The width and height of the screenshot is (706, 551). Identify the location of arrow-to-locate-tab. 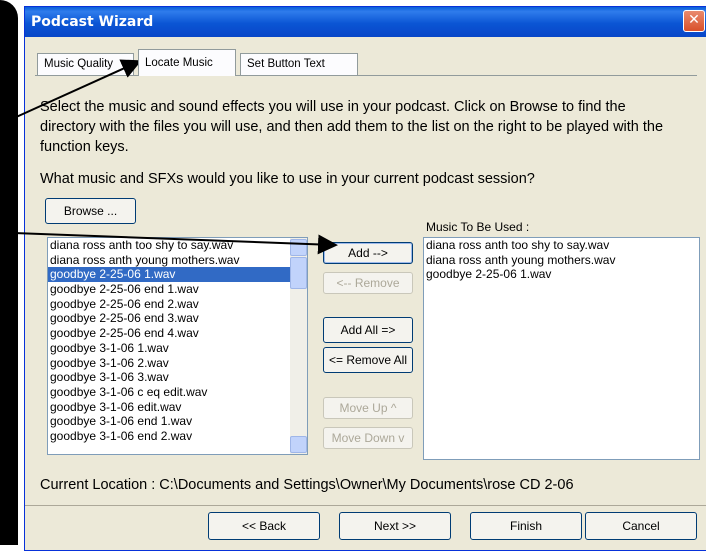
(77, 89).